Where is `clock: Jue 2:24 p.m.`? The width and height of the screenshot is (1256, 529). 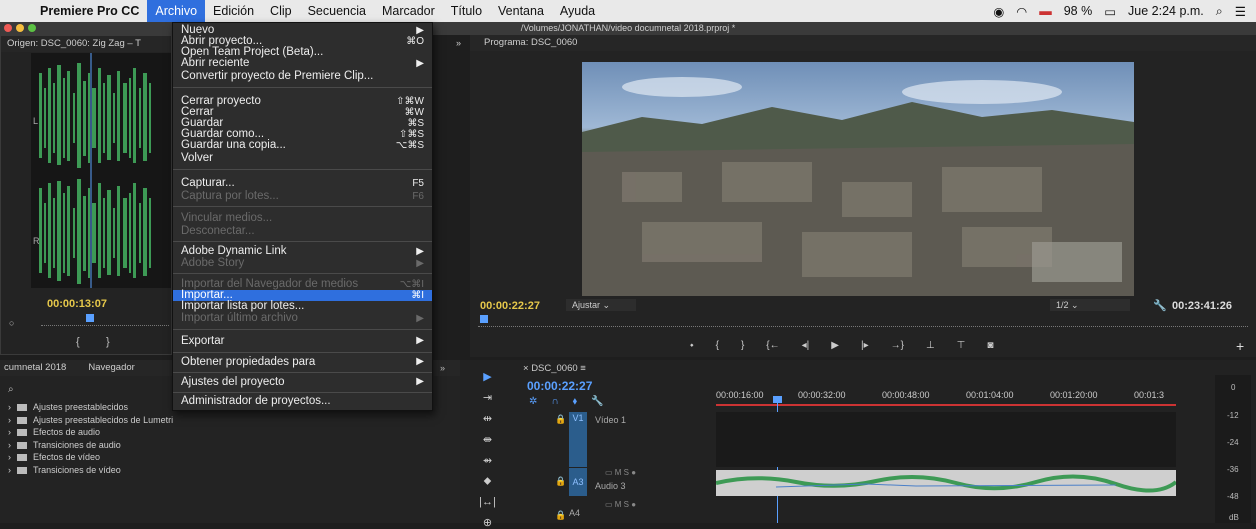
clock: Jue 2:24 p.m. is located at coordinates (1166, 11).